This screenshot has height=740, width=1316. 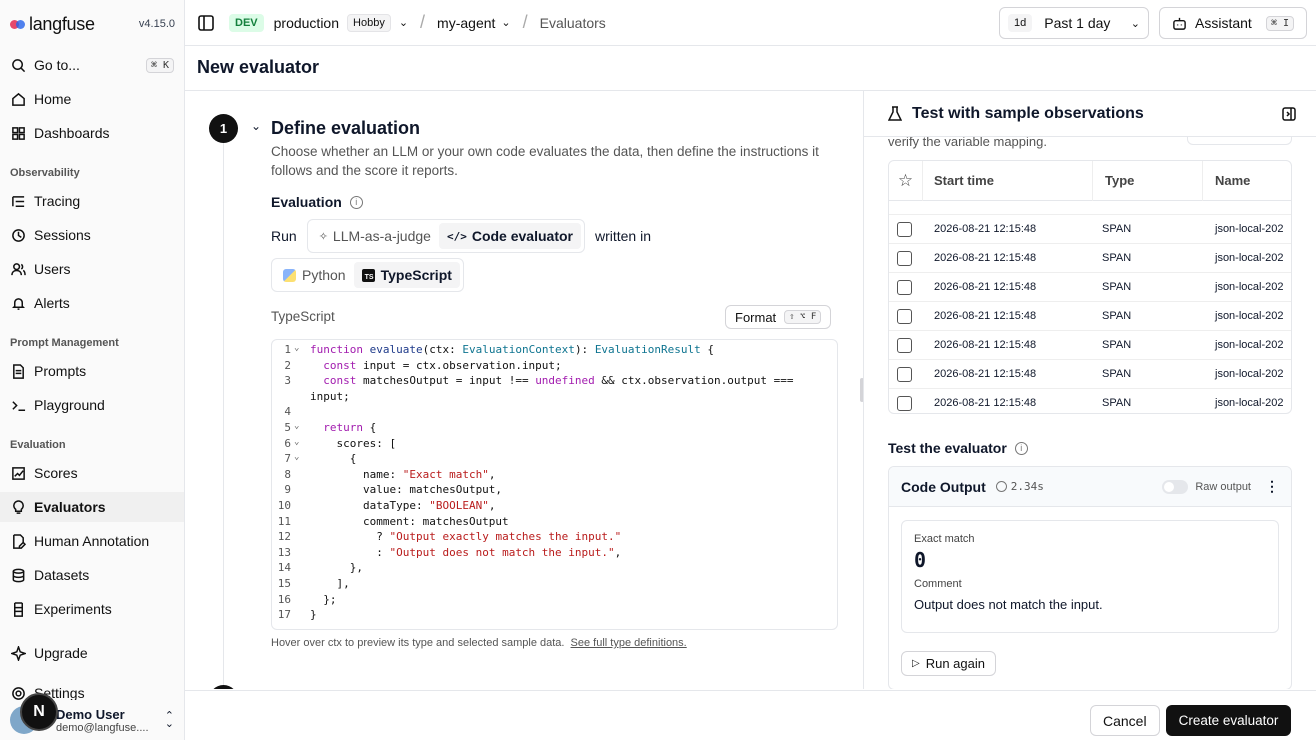 What do you see at coordinates (1148, 181) in the screenshot?
I see `column-type: Type` at bounding box center [1148, 181].